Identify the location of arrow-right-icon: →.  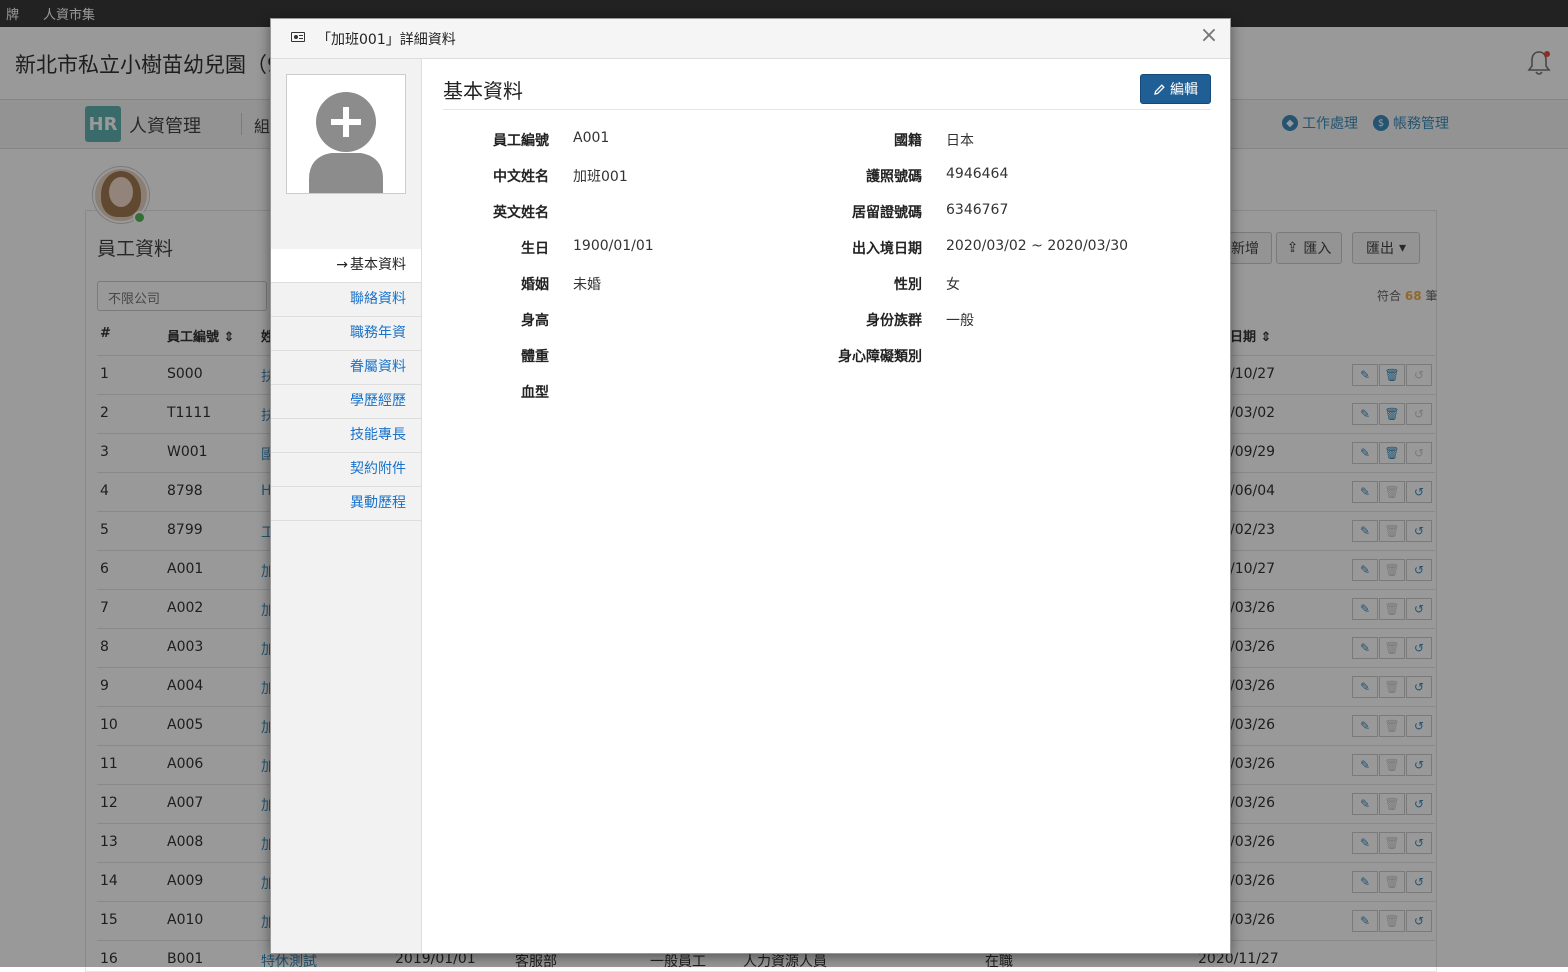
(342, 265).